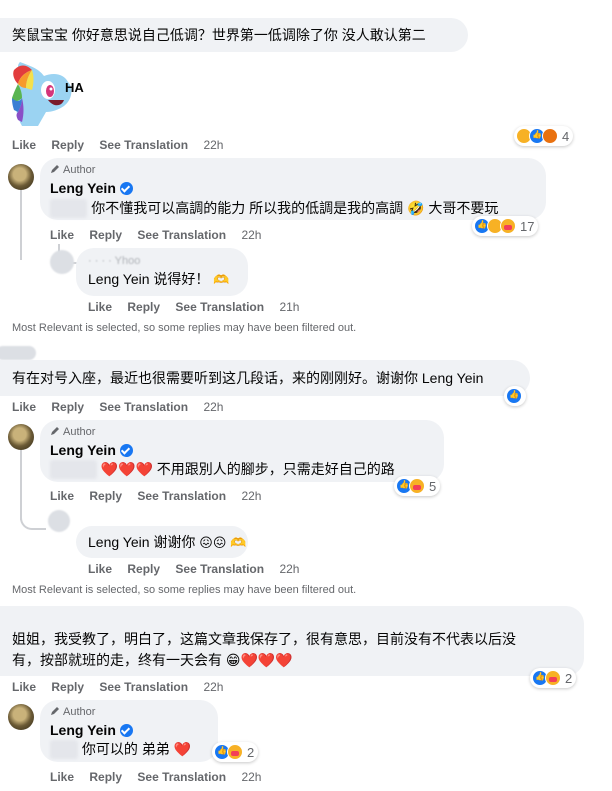 This screenshot has height=791, width=612. Describe the element at coordinates (152, 660) in the screenshot. I see `comment-text-line-2: 有，按部就班的走，终有一天会有 😁❤️❤️❤️` at that location.